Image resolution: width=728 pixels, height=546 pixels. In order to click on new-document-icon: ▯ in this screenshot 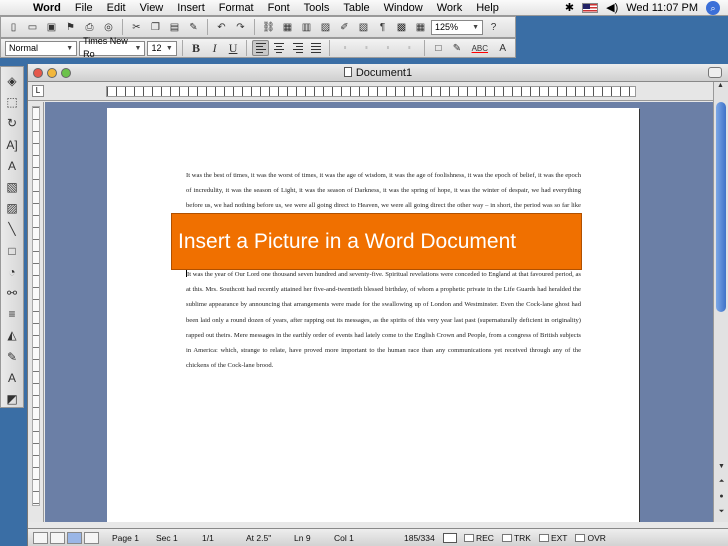, I will do `click(13, 27)`.